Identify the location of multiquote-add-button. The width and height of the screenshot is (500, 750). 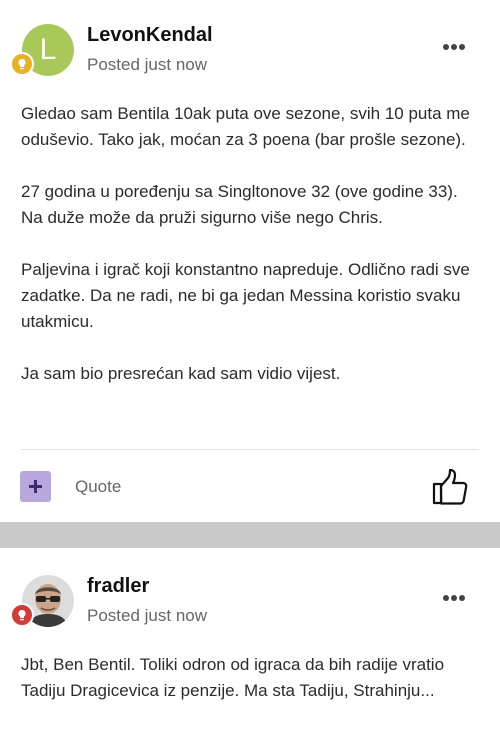
(35, 486).